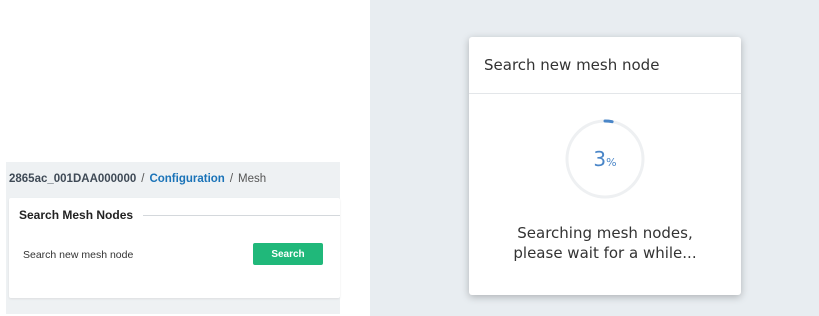  What do you see at coordinates (78, 255) in the screenshot?
I see `search-row-label: Search new mesh node` at bounding box center [78, 255].